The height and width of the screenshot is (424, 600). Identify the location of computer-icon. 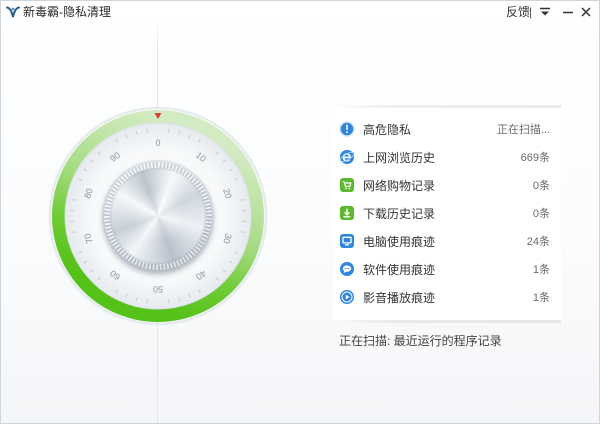
(347, 241).